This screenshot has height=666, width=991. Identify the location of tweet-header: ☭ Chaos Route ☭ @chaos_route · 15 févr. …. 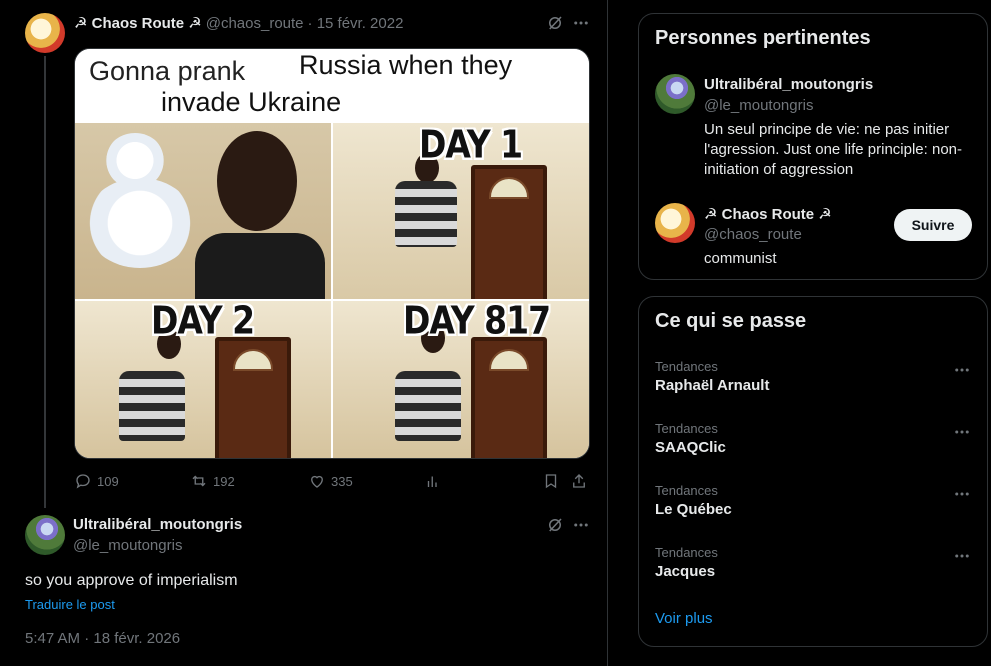
(239, 23).